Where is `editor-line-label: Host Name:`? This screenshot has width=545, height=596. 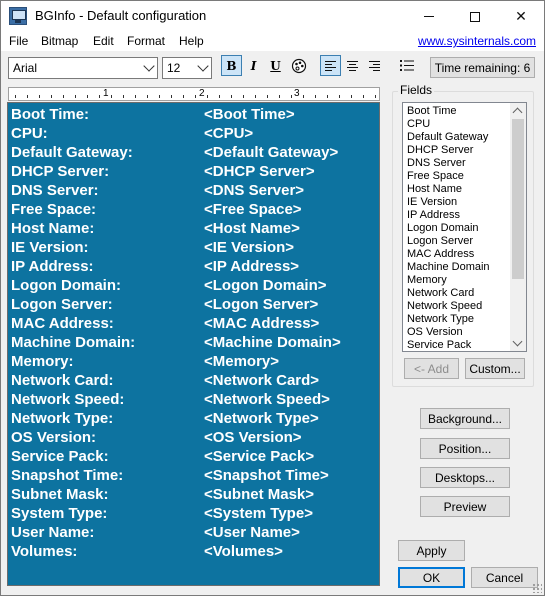
editor-line-label: Host Name: is located at coordinates (53, 228).